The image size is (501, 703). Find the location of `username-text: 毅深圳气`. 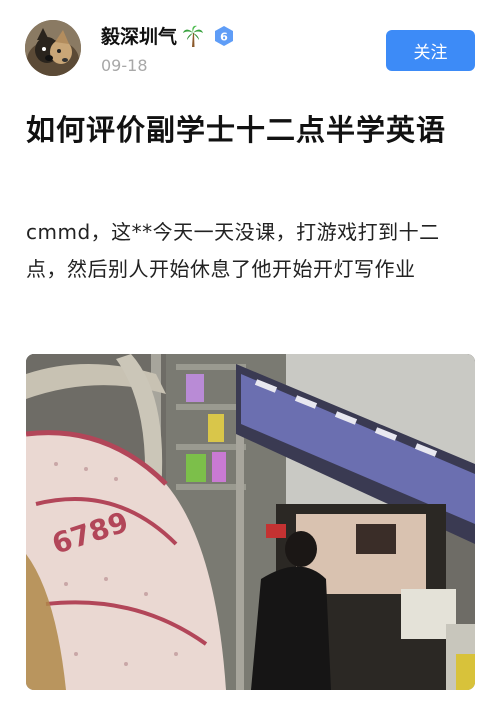

username-text: 毅深圳气 is located at coordinates (139, 37).